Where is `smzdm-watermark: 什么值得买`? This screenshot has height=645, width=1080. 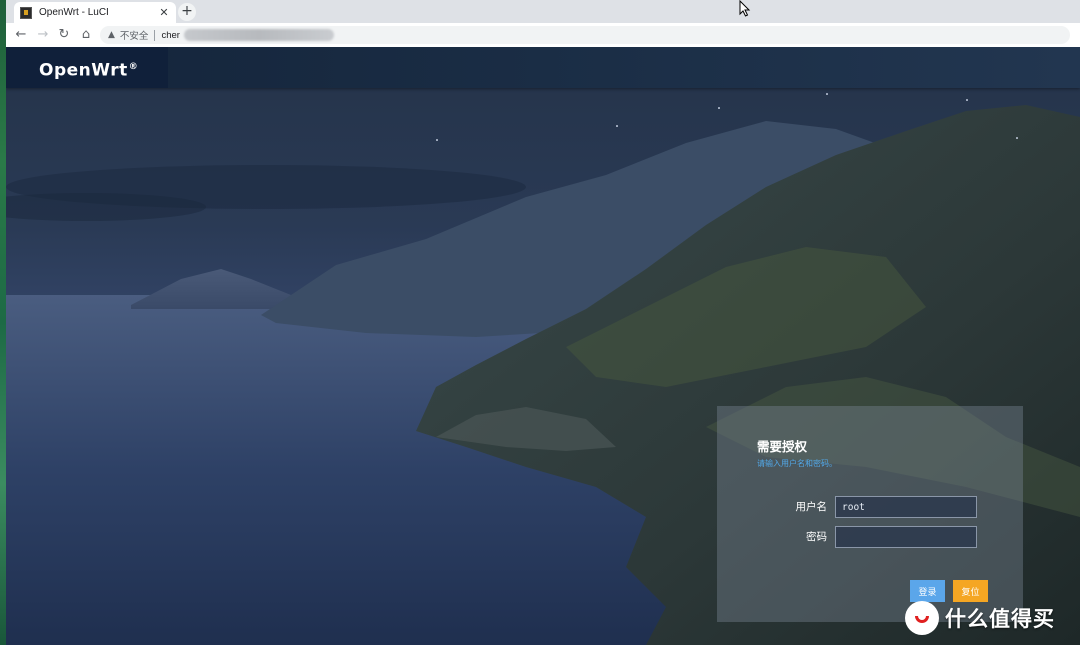
smzdm-watermark: 什么值得买 is located at coordinates (992, 617).